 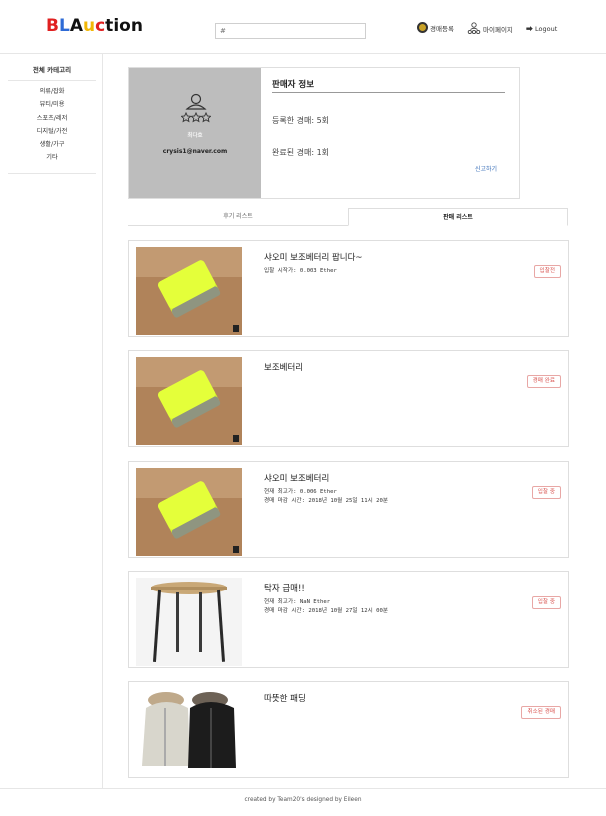 I want to click on tab-sales-list: 판매 리스트, so click(x=458, y=217).